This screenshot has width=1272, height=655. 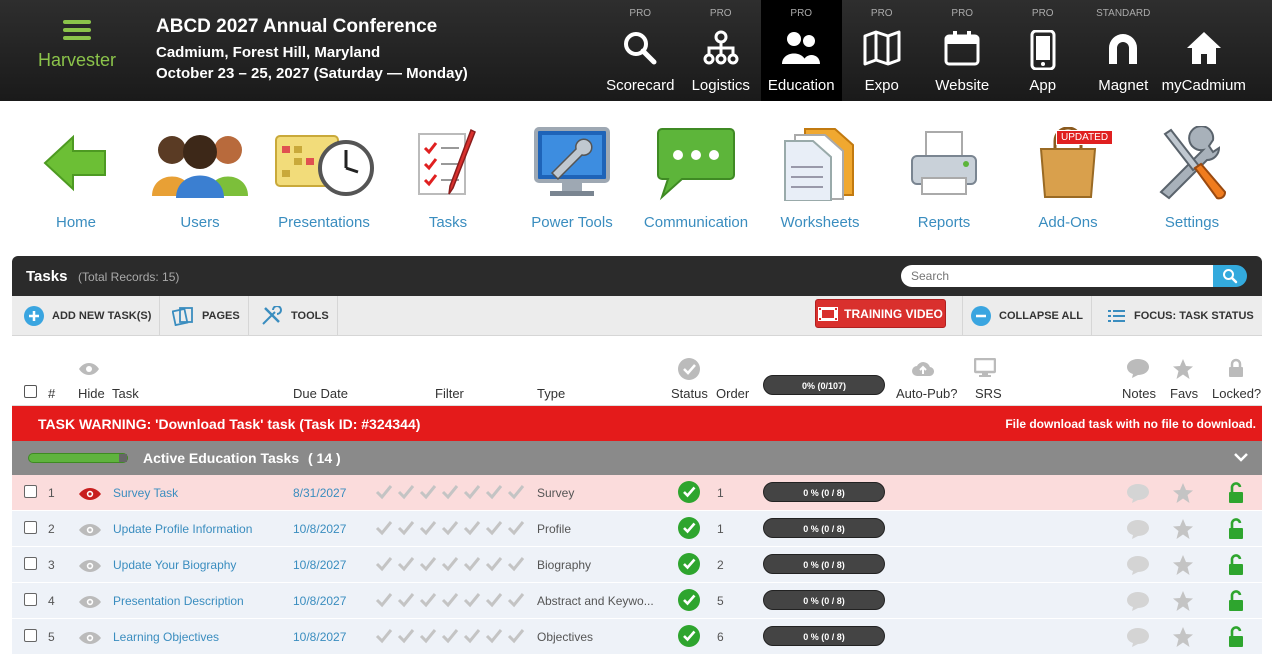 I want to click on module-website: PRO Website, so click(x=962, y=50).